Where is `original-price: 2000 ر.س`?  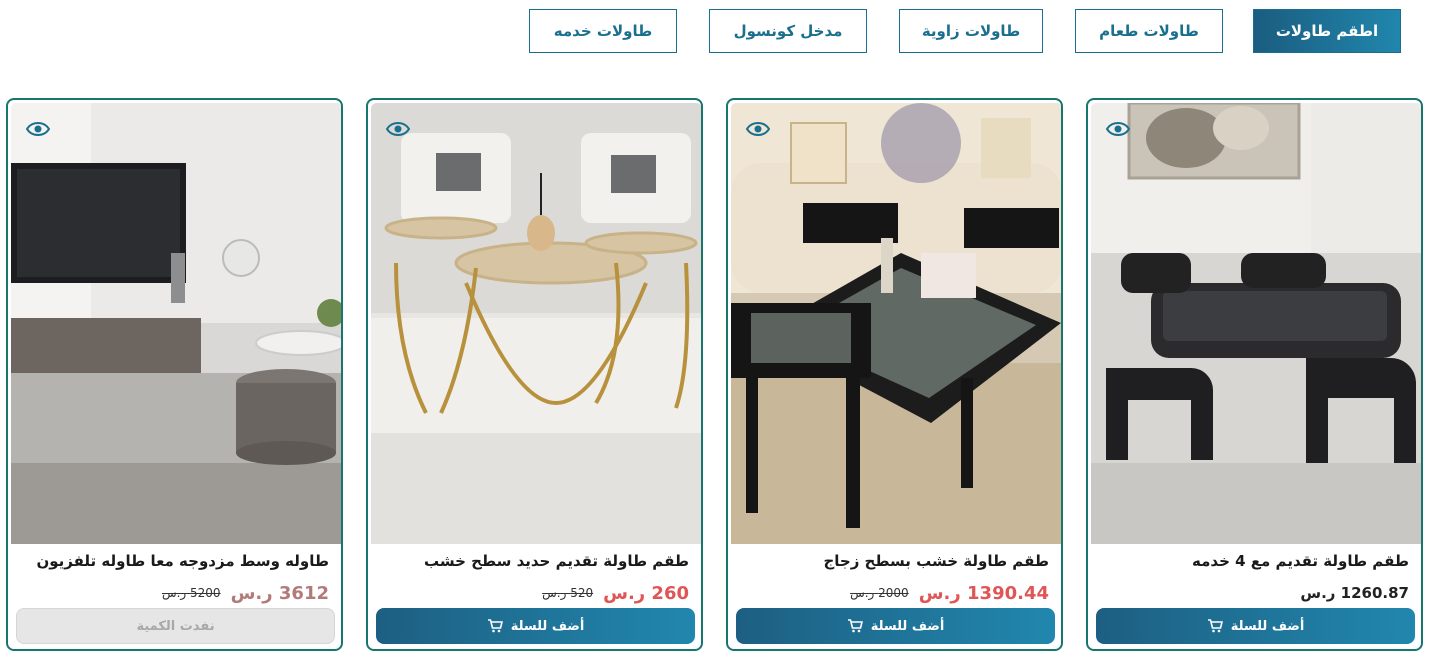
original-price: 2000 ر.س is located at coordinates (879, 593).